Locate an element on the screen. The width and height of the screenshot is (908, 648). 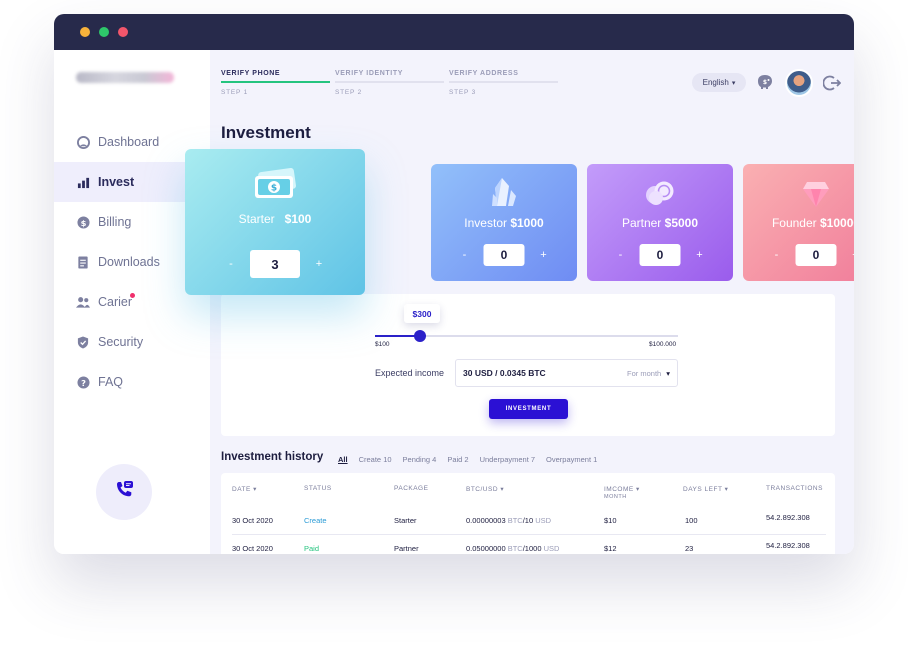
row-package: Partner is located at coordinates (406, 548).